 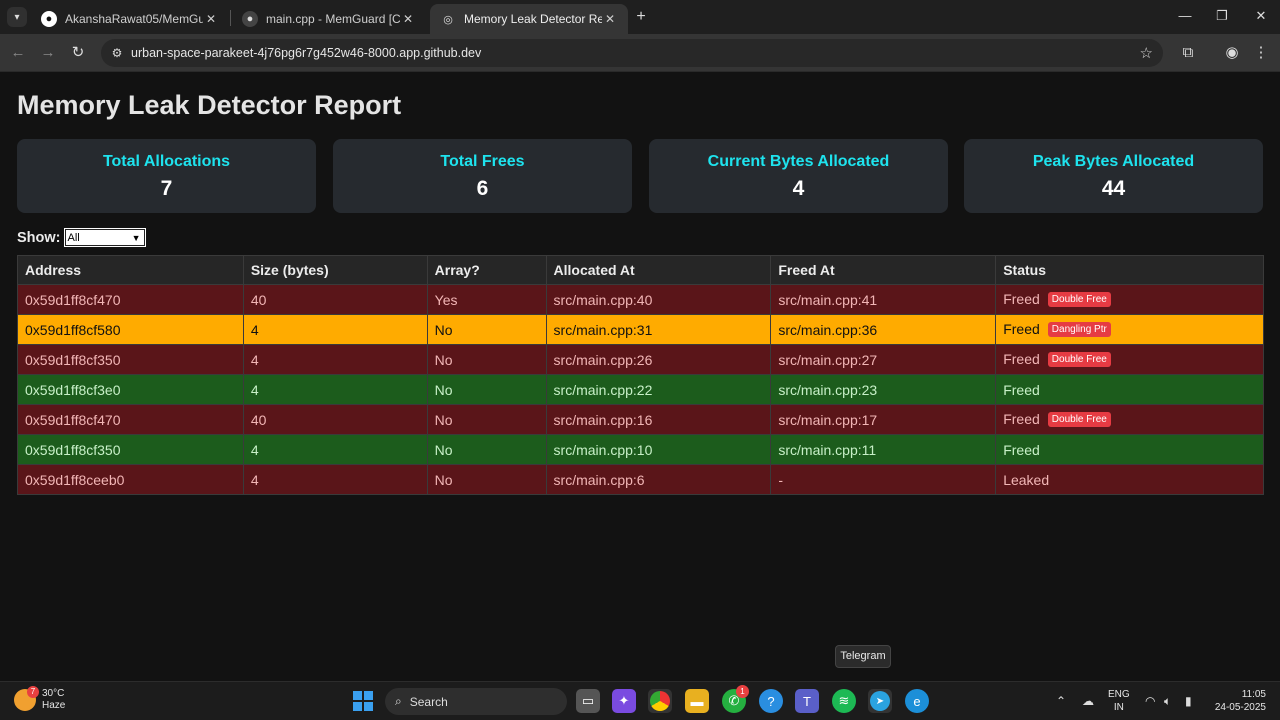 I want to click on tab-divider, so click(x=230, y=18).